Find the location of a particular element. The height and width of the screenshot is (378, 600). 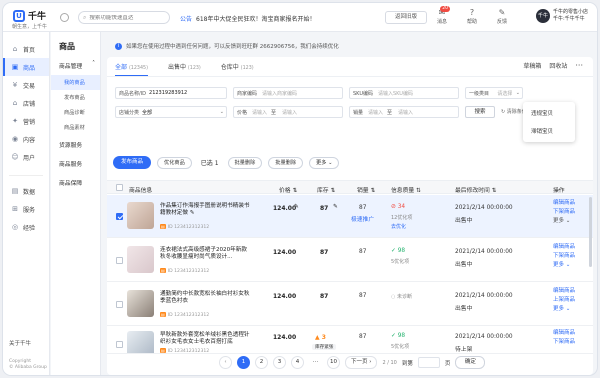

about-link: 关于千牛 is located at coordinates (28, 344).